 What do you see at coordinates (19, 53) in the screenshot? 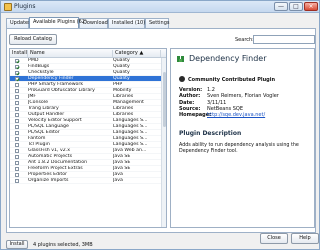
I see `install-column-header: Install` at bounding box center [19, 53].